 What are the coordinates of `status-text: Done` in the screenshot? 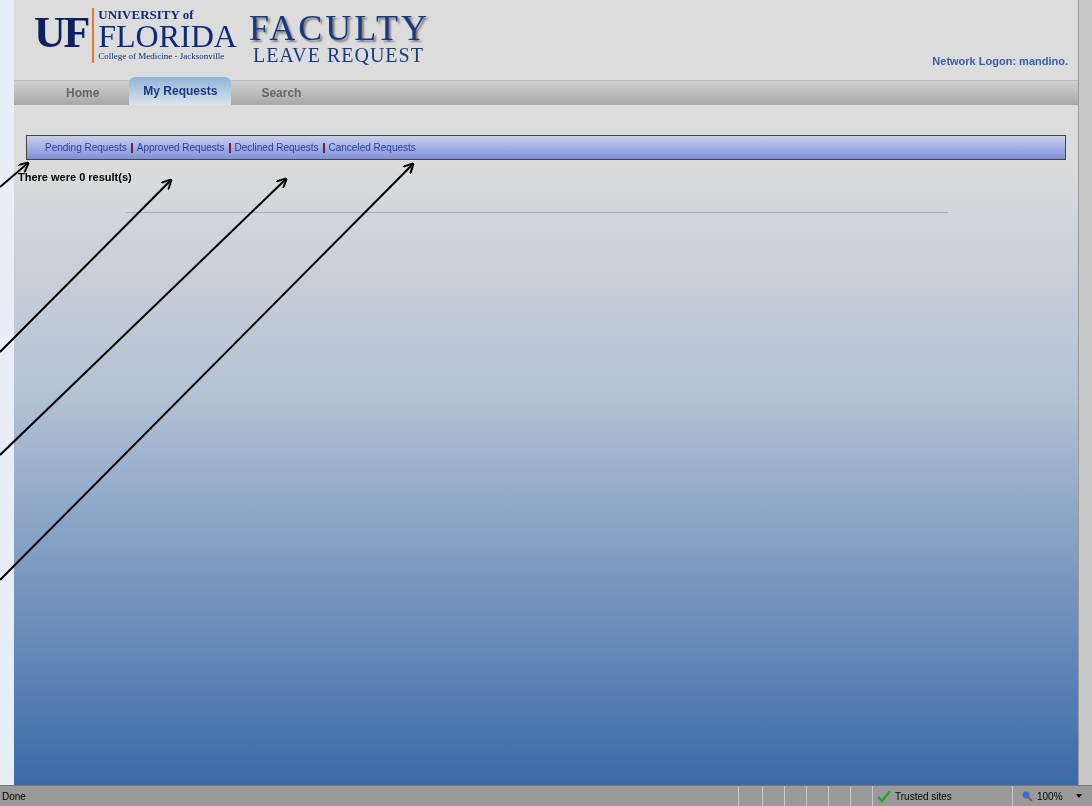 It's located at (13, 796).